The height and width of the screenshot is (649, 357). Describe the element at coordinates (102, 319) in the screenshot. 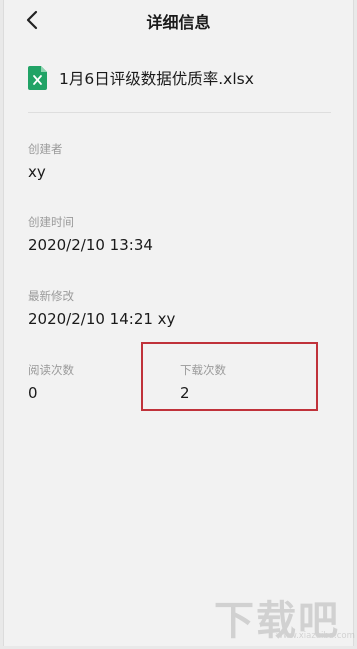

I see `last-modified-value: 2020/2/10 14:21 xy` at that location.